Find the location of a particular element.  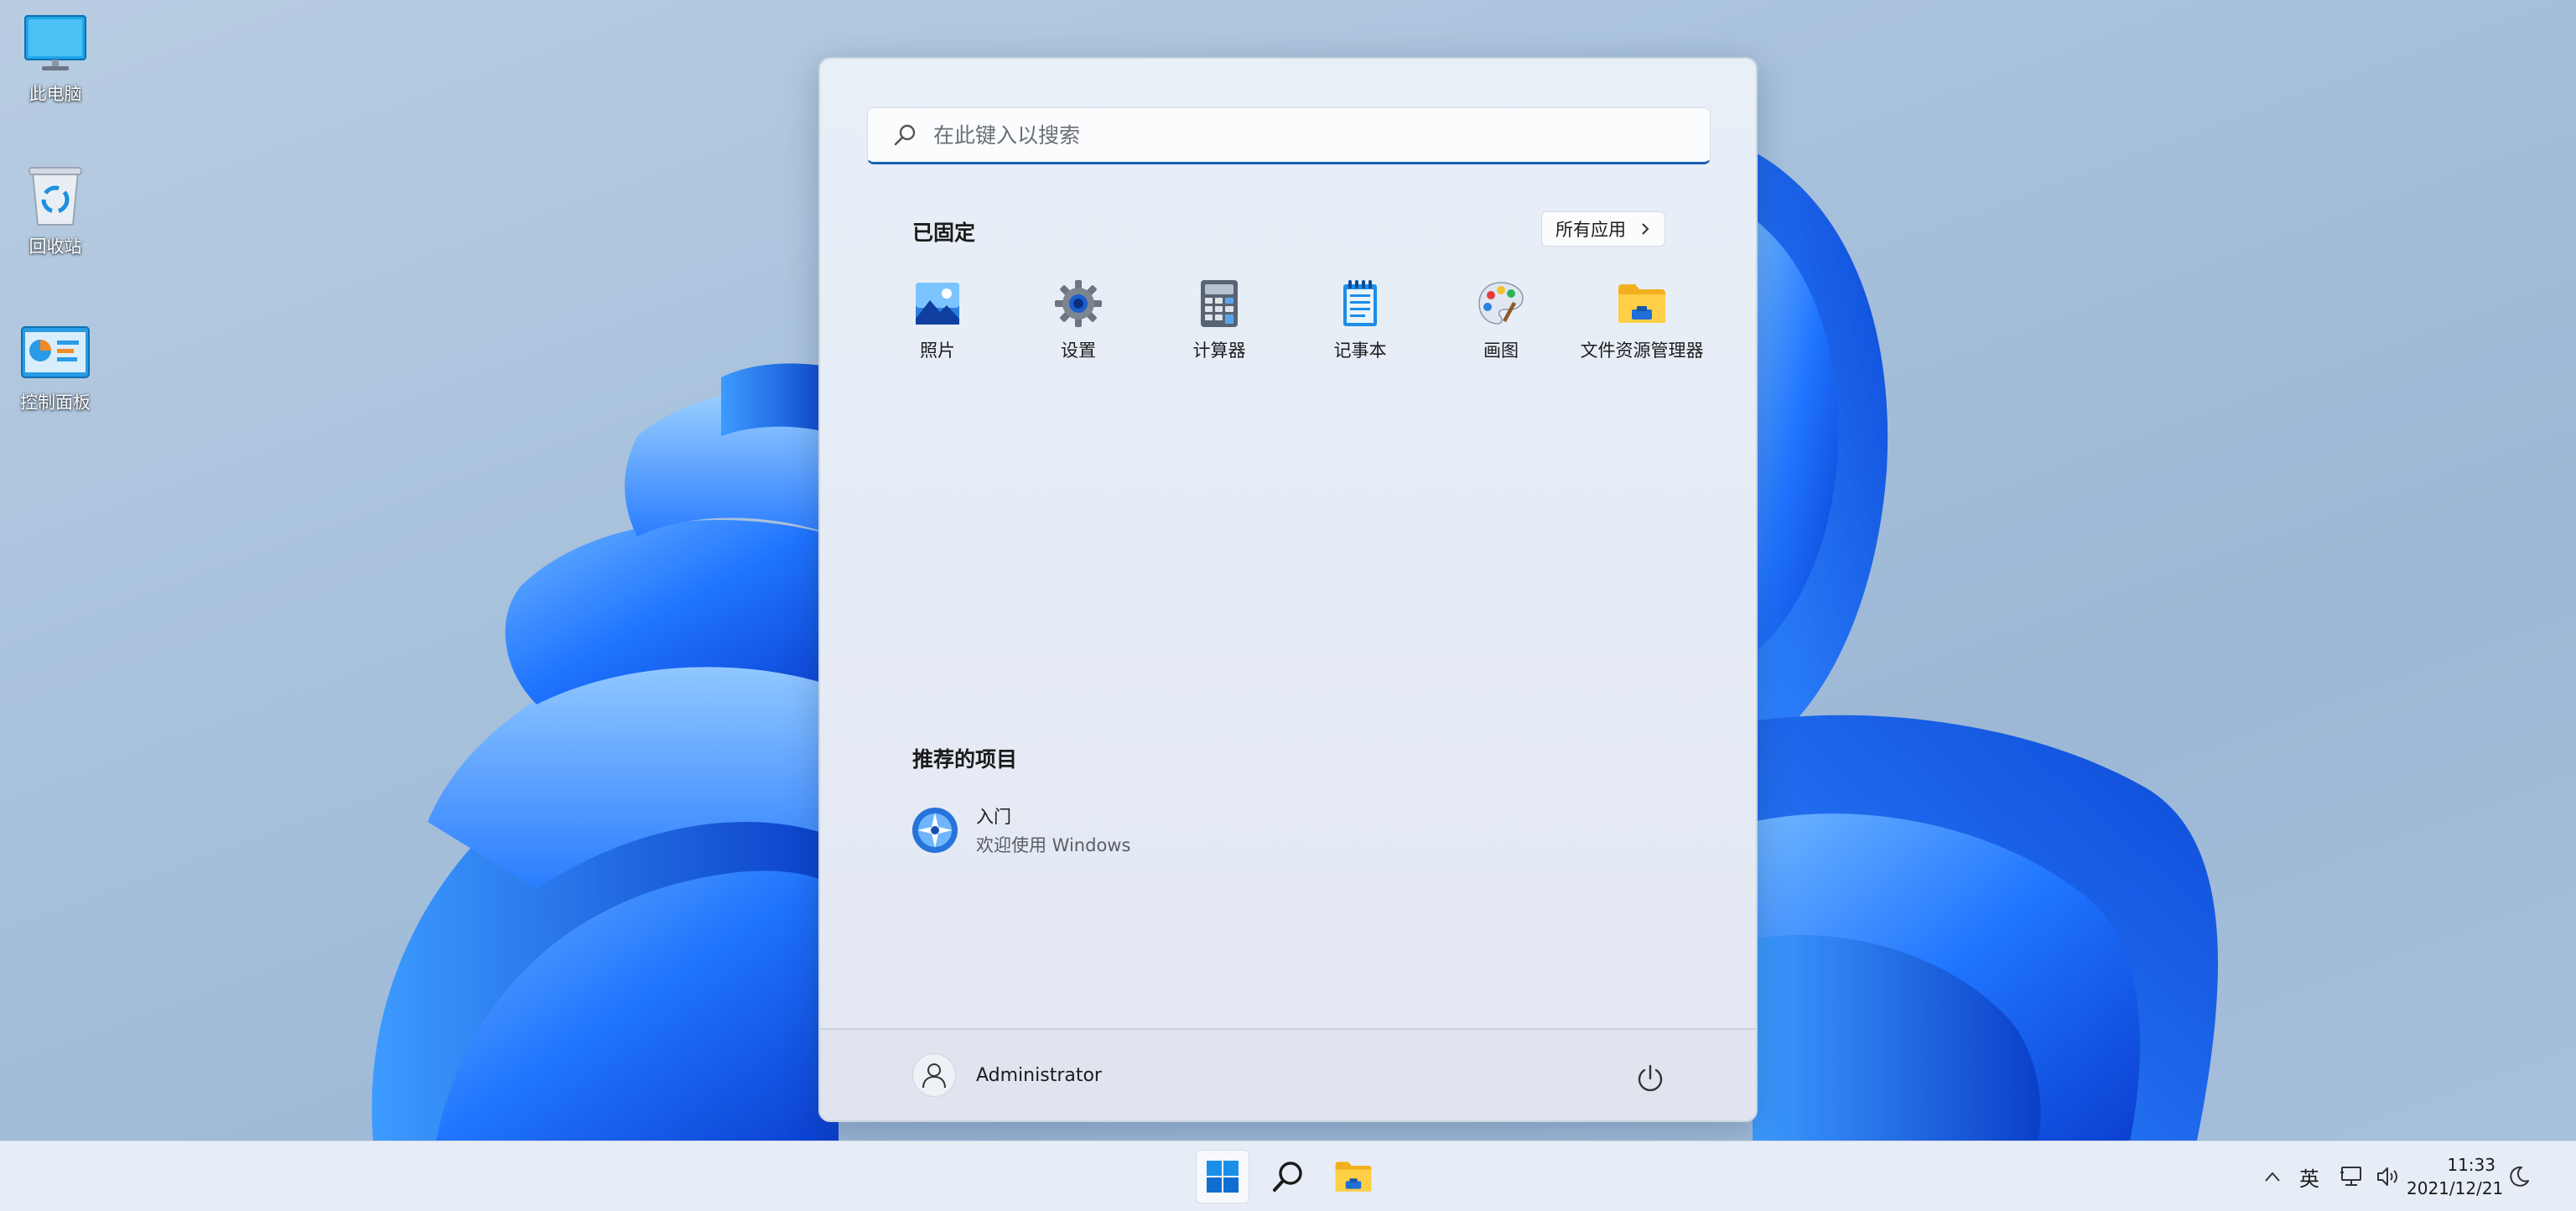

start-menu-footer: Administrator is located at coordinates (1288, 1074).